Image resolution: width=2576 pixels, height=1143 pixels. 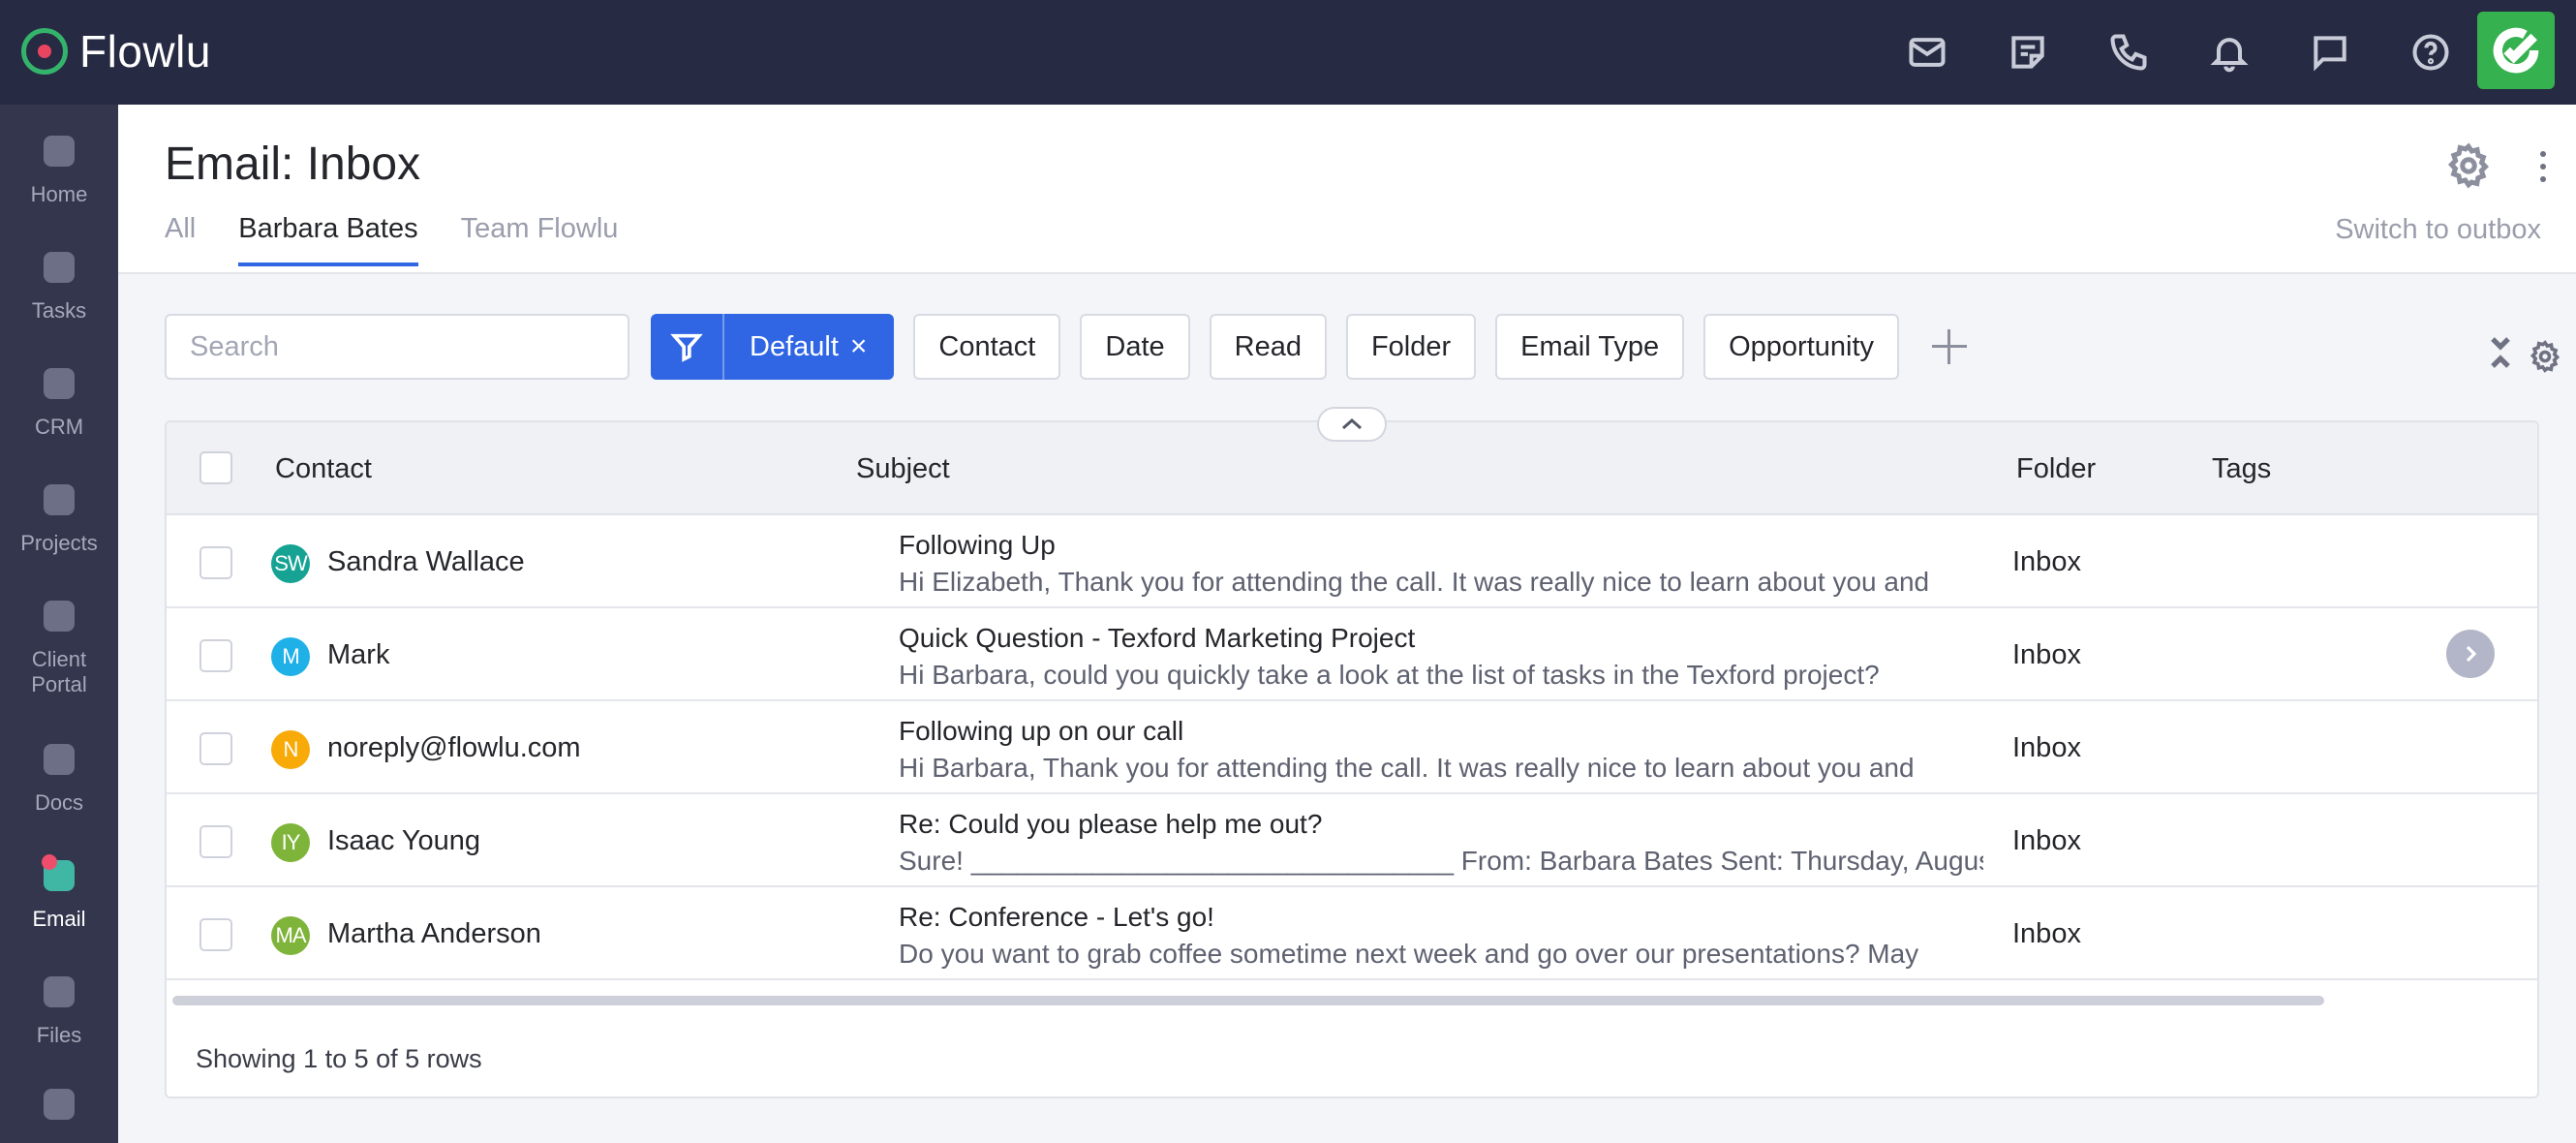 What do you see at coordinates (290, 656) in the screenshot?
I see `avatar: M` at bounding box center [290, 656].